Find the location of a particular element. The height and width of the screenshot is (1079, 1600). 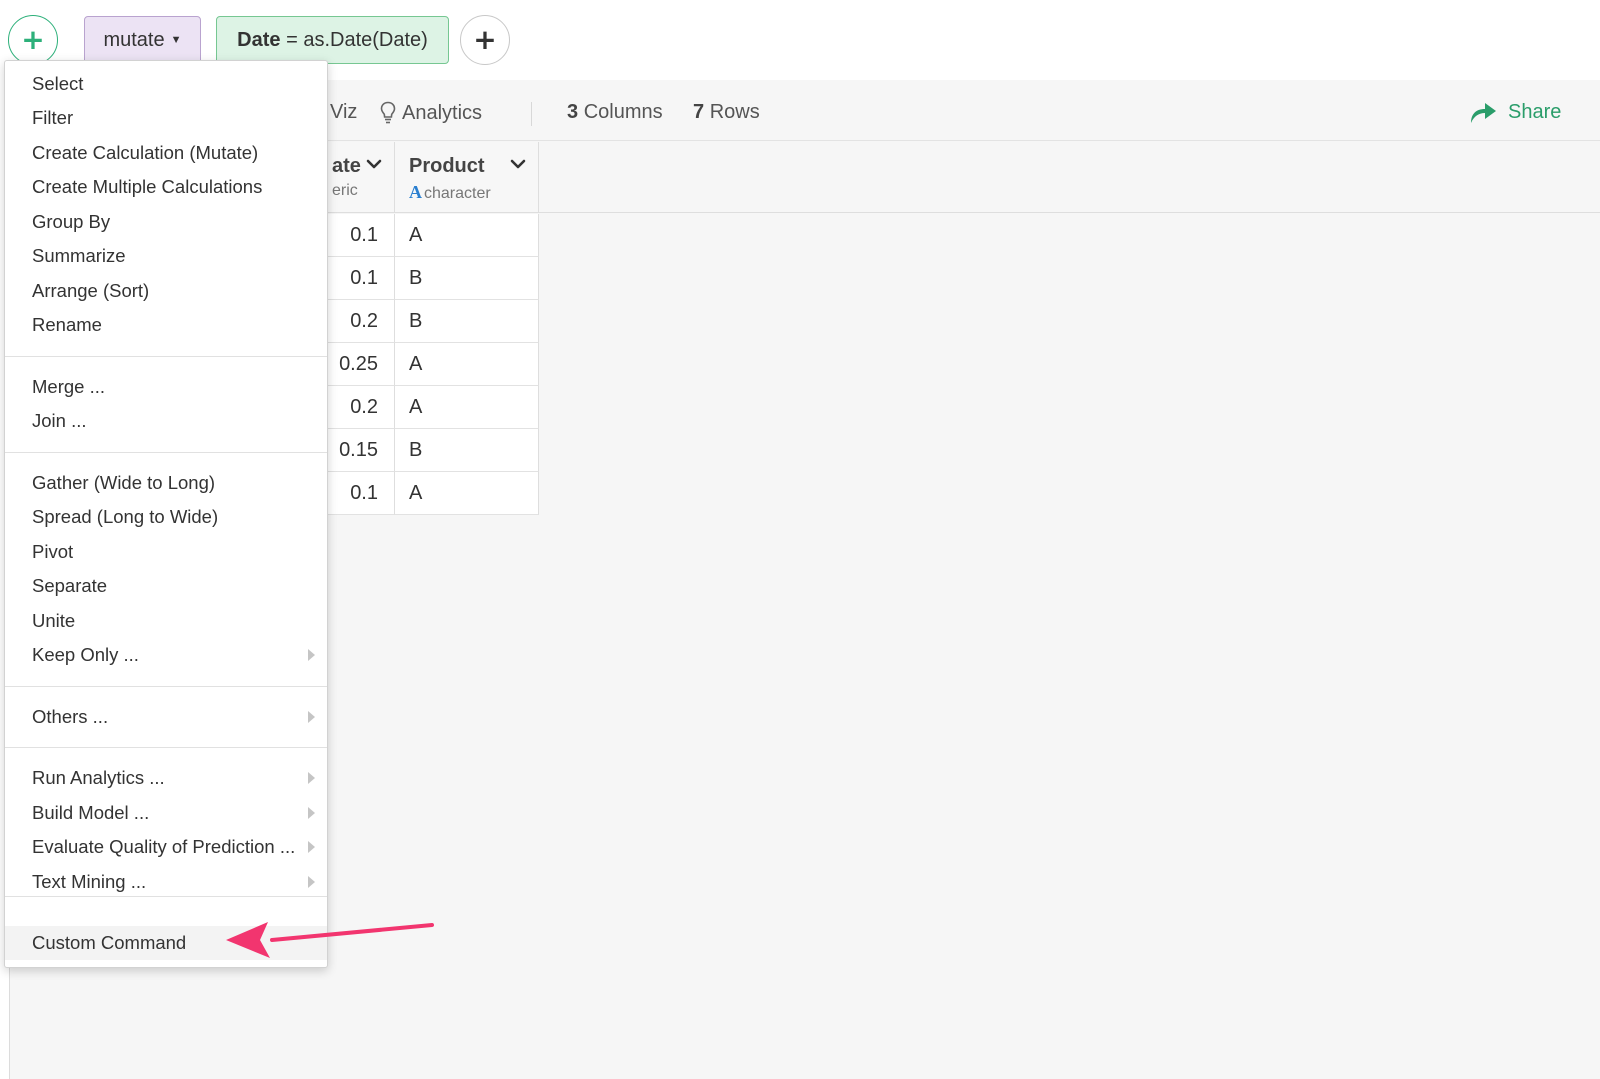

annotation-arrow is located at coordinates (330, 940).